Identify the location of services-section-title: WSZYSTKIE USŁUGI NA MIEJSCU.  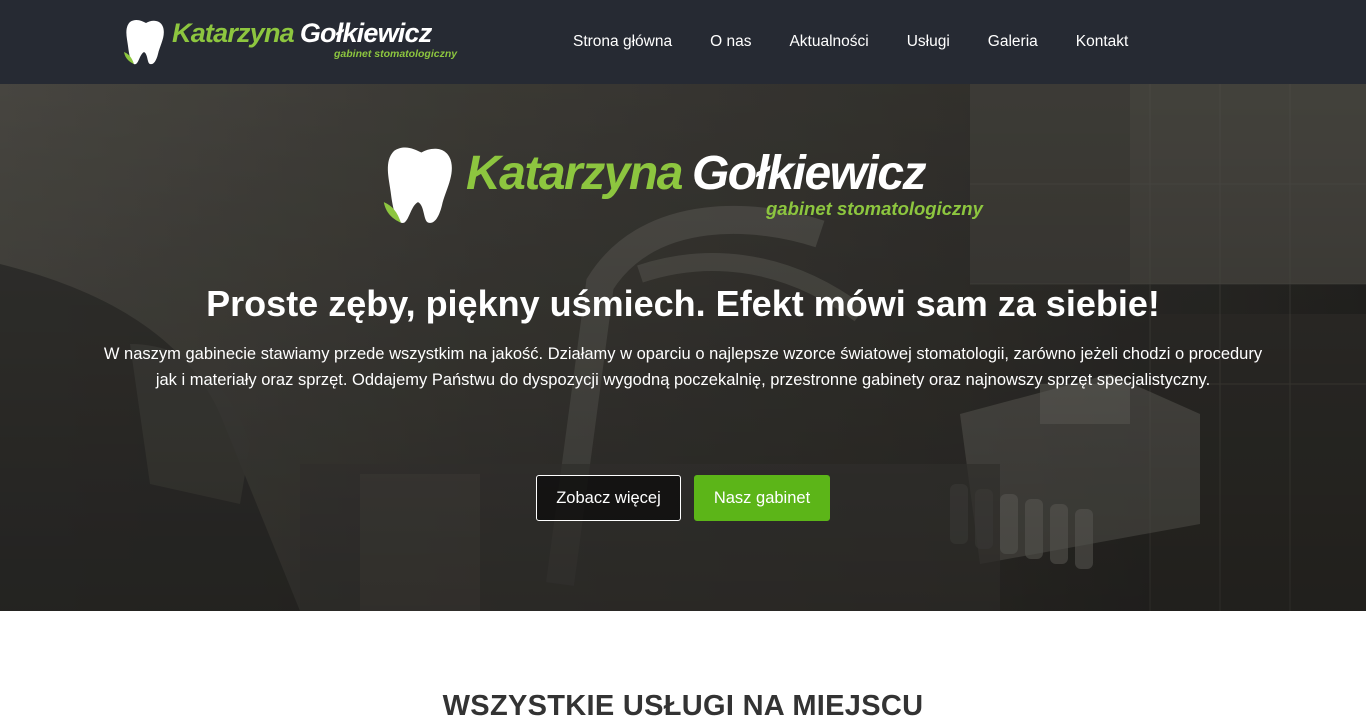
(683, 706).